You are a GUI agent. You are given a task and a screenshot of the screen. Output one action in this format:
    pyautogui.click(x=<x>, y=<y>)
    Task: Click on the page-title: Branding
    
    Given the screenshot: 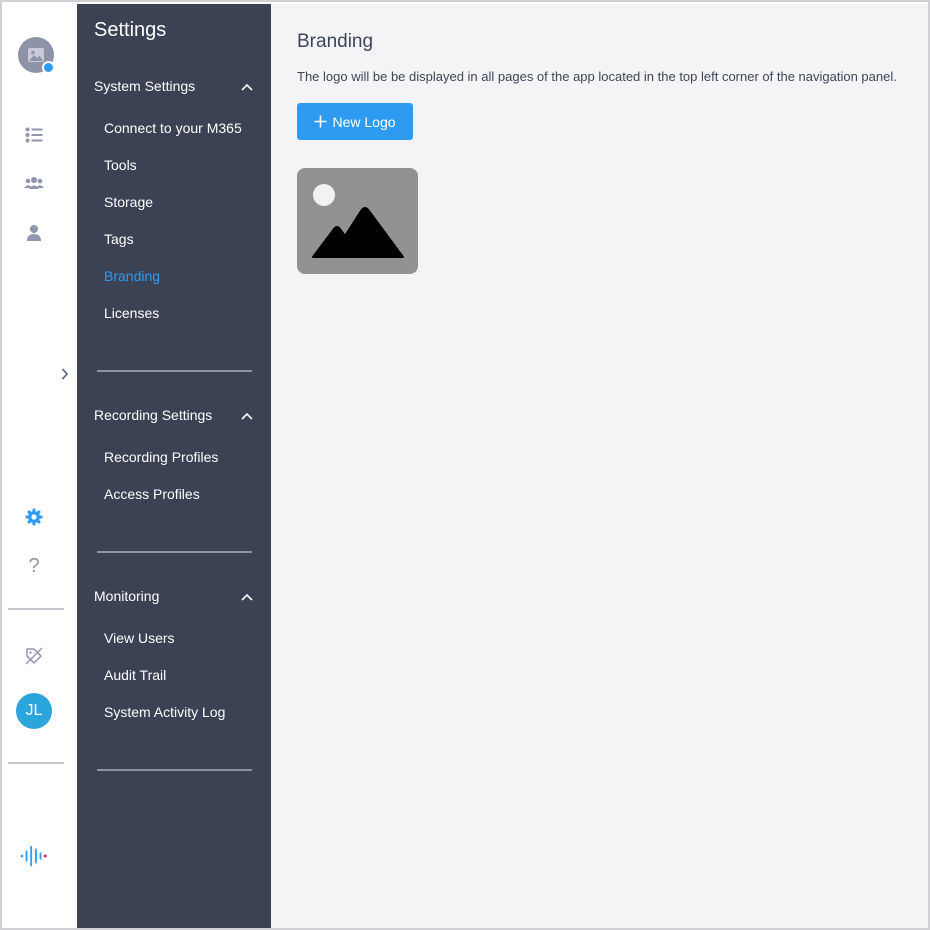 What is the action you would take?
    pyautogui.click(x=335, y=41)
    